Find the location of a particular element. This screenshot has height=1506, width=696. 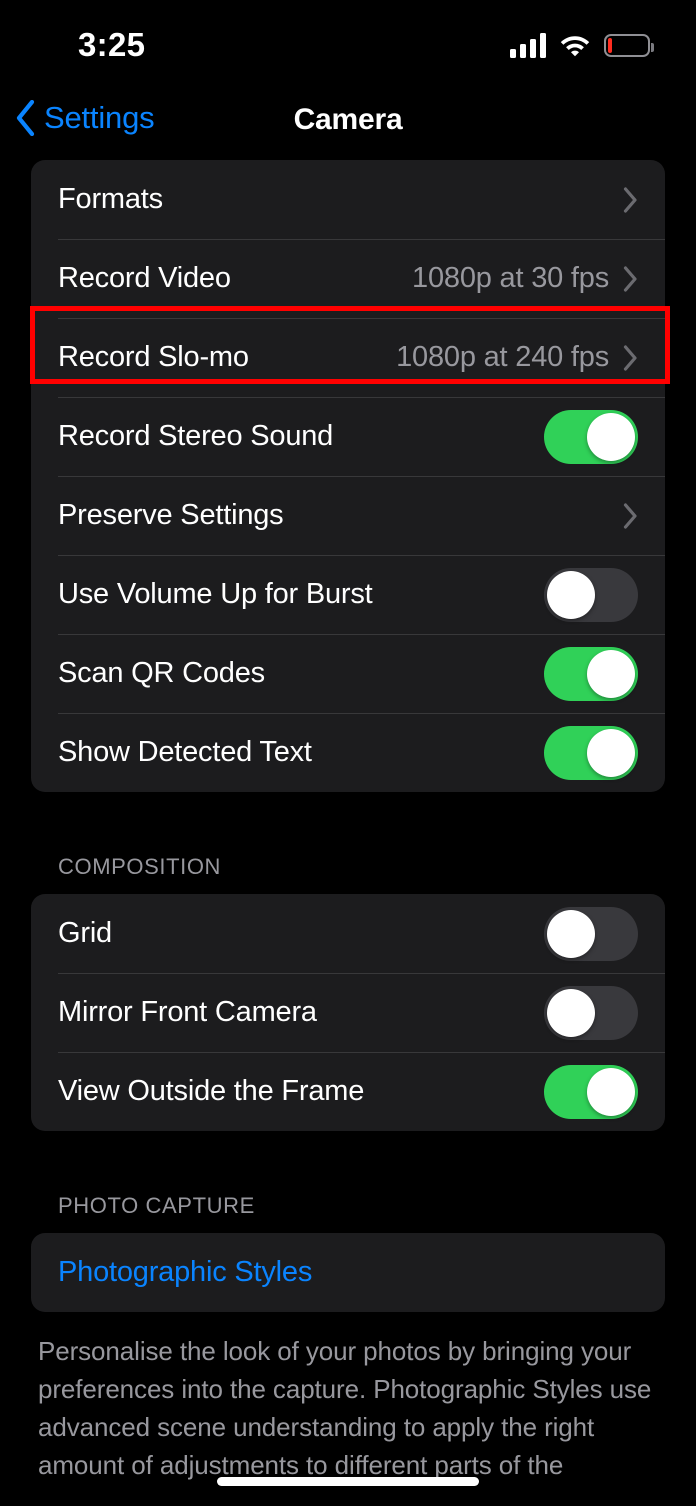

battery-low-icon is located at coordinates (629, 45).